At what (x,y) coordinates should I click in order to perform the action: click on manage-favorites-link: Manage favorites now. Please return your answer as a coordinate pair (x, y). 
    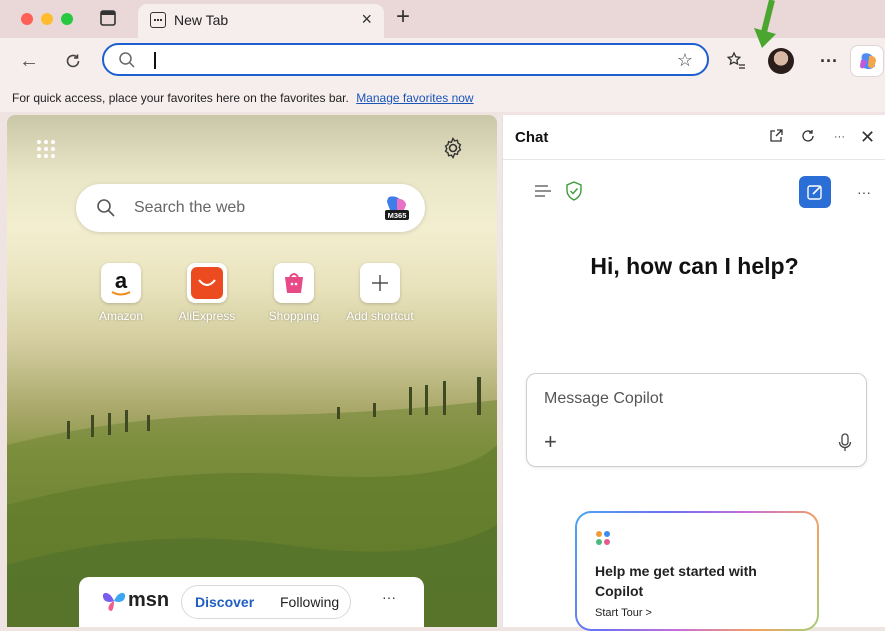
    Looking at the image, I should click on (414, 98).